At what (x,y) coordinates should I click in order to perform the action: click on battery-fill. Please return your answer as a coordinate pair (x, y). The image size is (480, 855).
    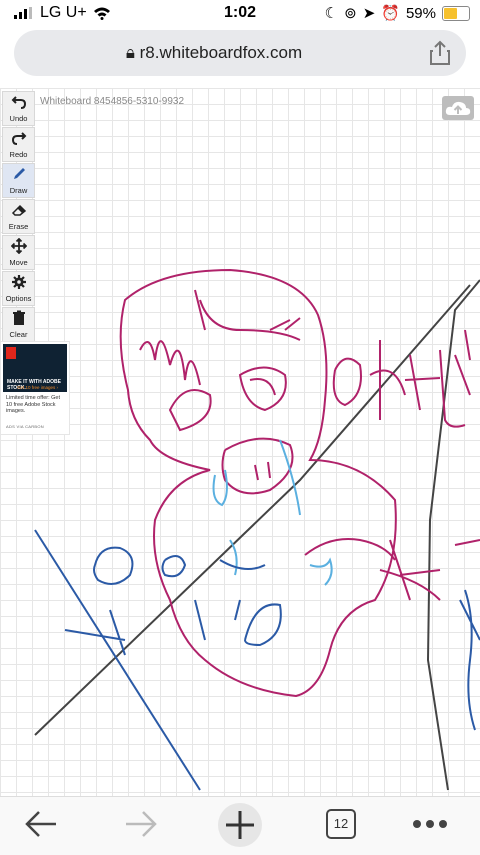
    Looking at the image, I should click on (450, 13).